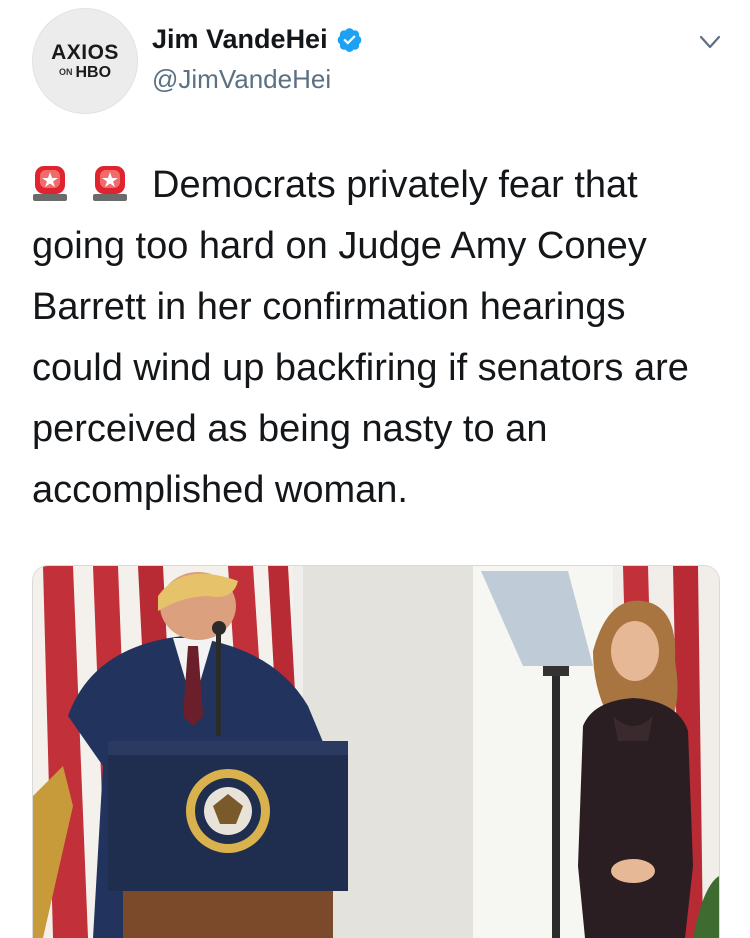 Image resolution: width=750 pixels, height=938 pixels. I want to click on chevron-down-icon, so click(710, 42).